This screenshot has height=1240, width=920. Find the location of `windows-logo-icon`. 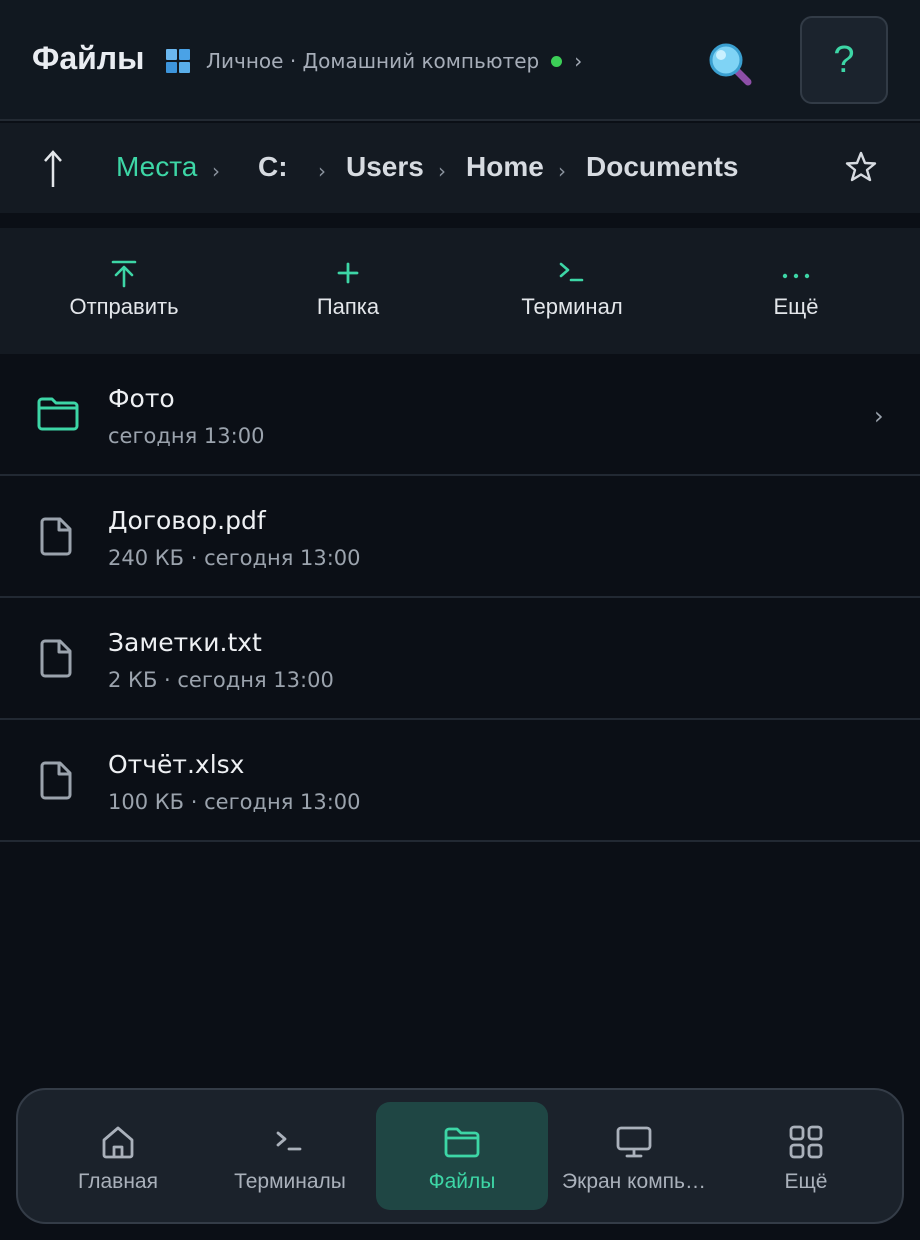

windows-logo-icon is located at coordinates (178, 61).